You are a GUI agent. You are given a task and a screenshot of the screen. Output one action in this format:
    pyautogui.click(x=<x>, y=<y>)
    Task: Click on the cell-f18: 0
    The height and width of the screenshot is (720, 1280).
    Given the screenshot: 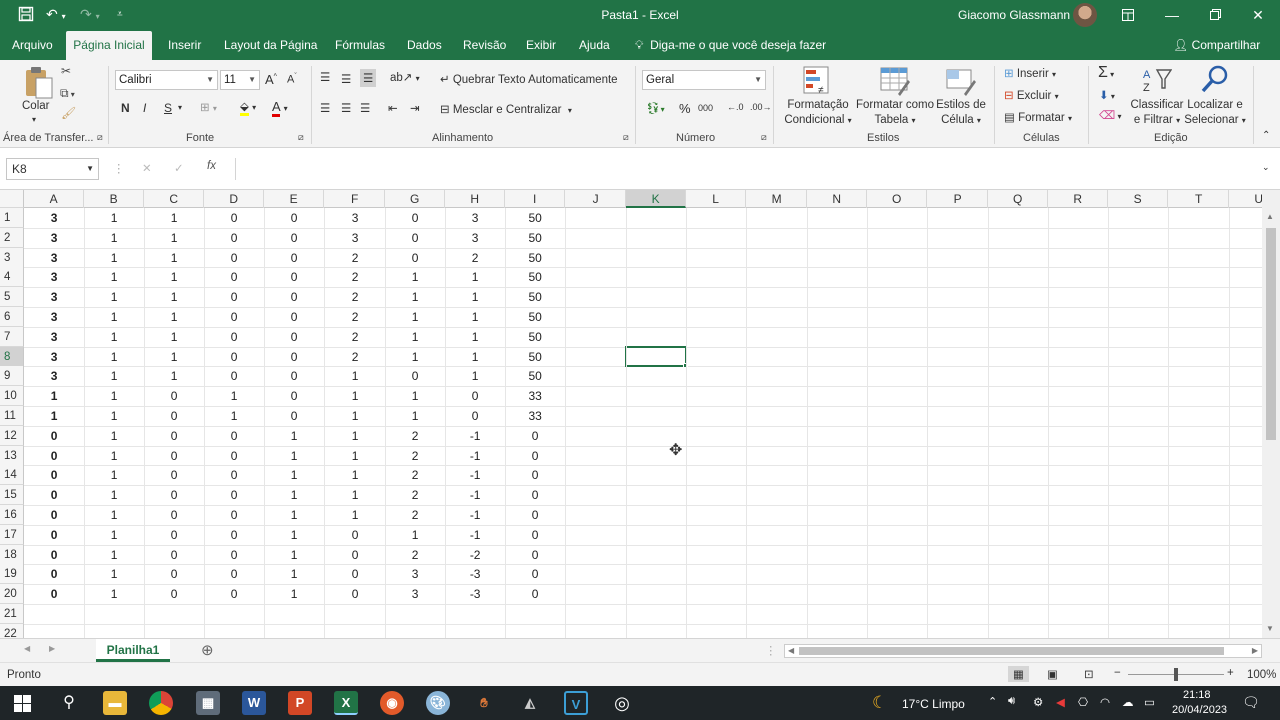 What is the action you would take?
    pyautogui.click(x=355, y=555)
    